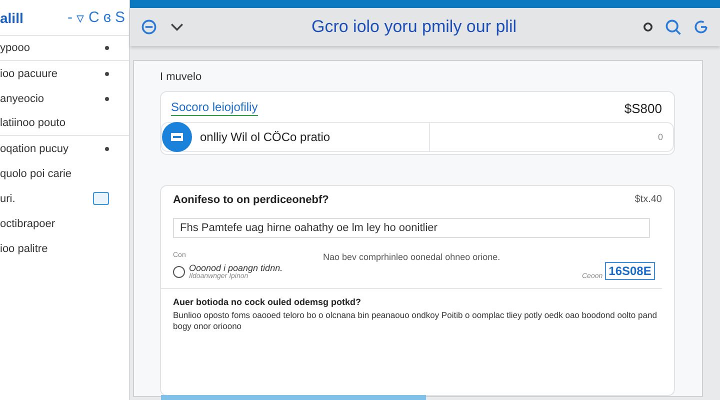 The width and height of the screenshot is (720, 400). Describe the element at coordinates (33, 123) in the screenshot. I see `sidebar-item: latiinoo pouto` at that location.